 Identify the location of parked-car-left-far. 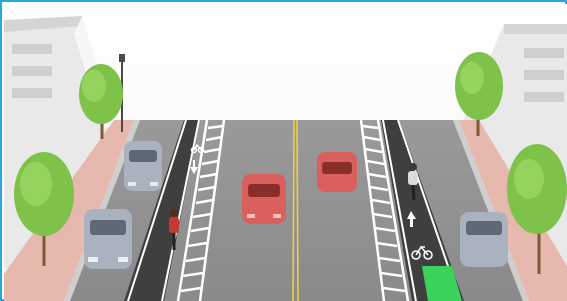
(143, 166).